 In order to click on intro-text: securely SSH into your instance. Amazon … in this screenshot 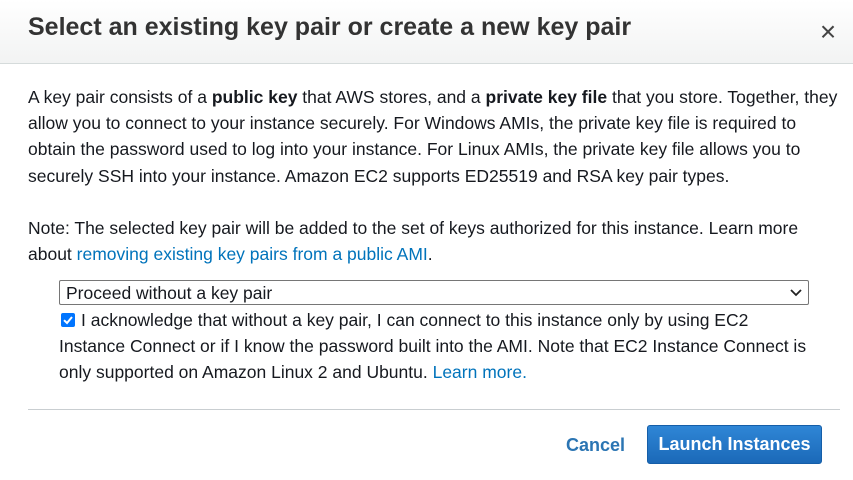, I will do `click(379, 175)`.